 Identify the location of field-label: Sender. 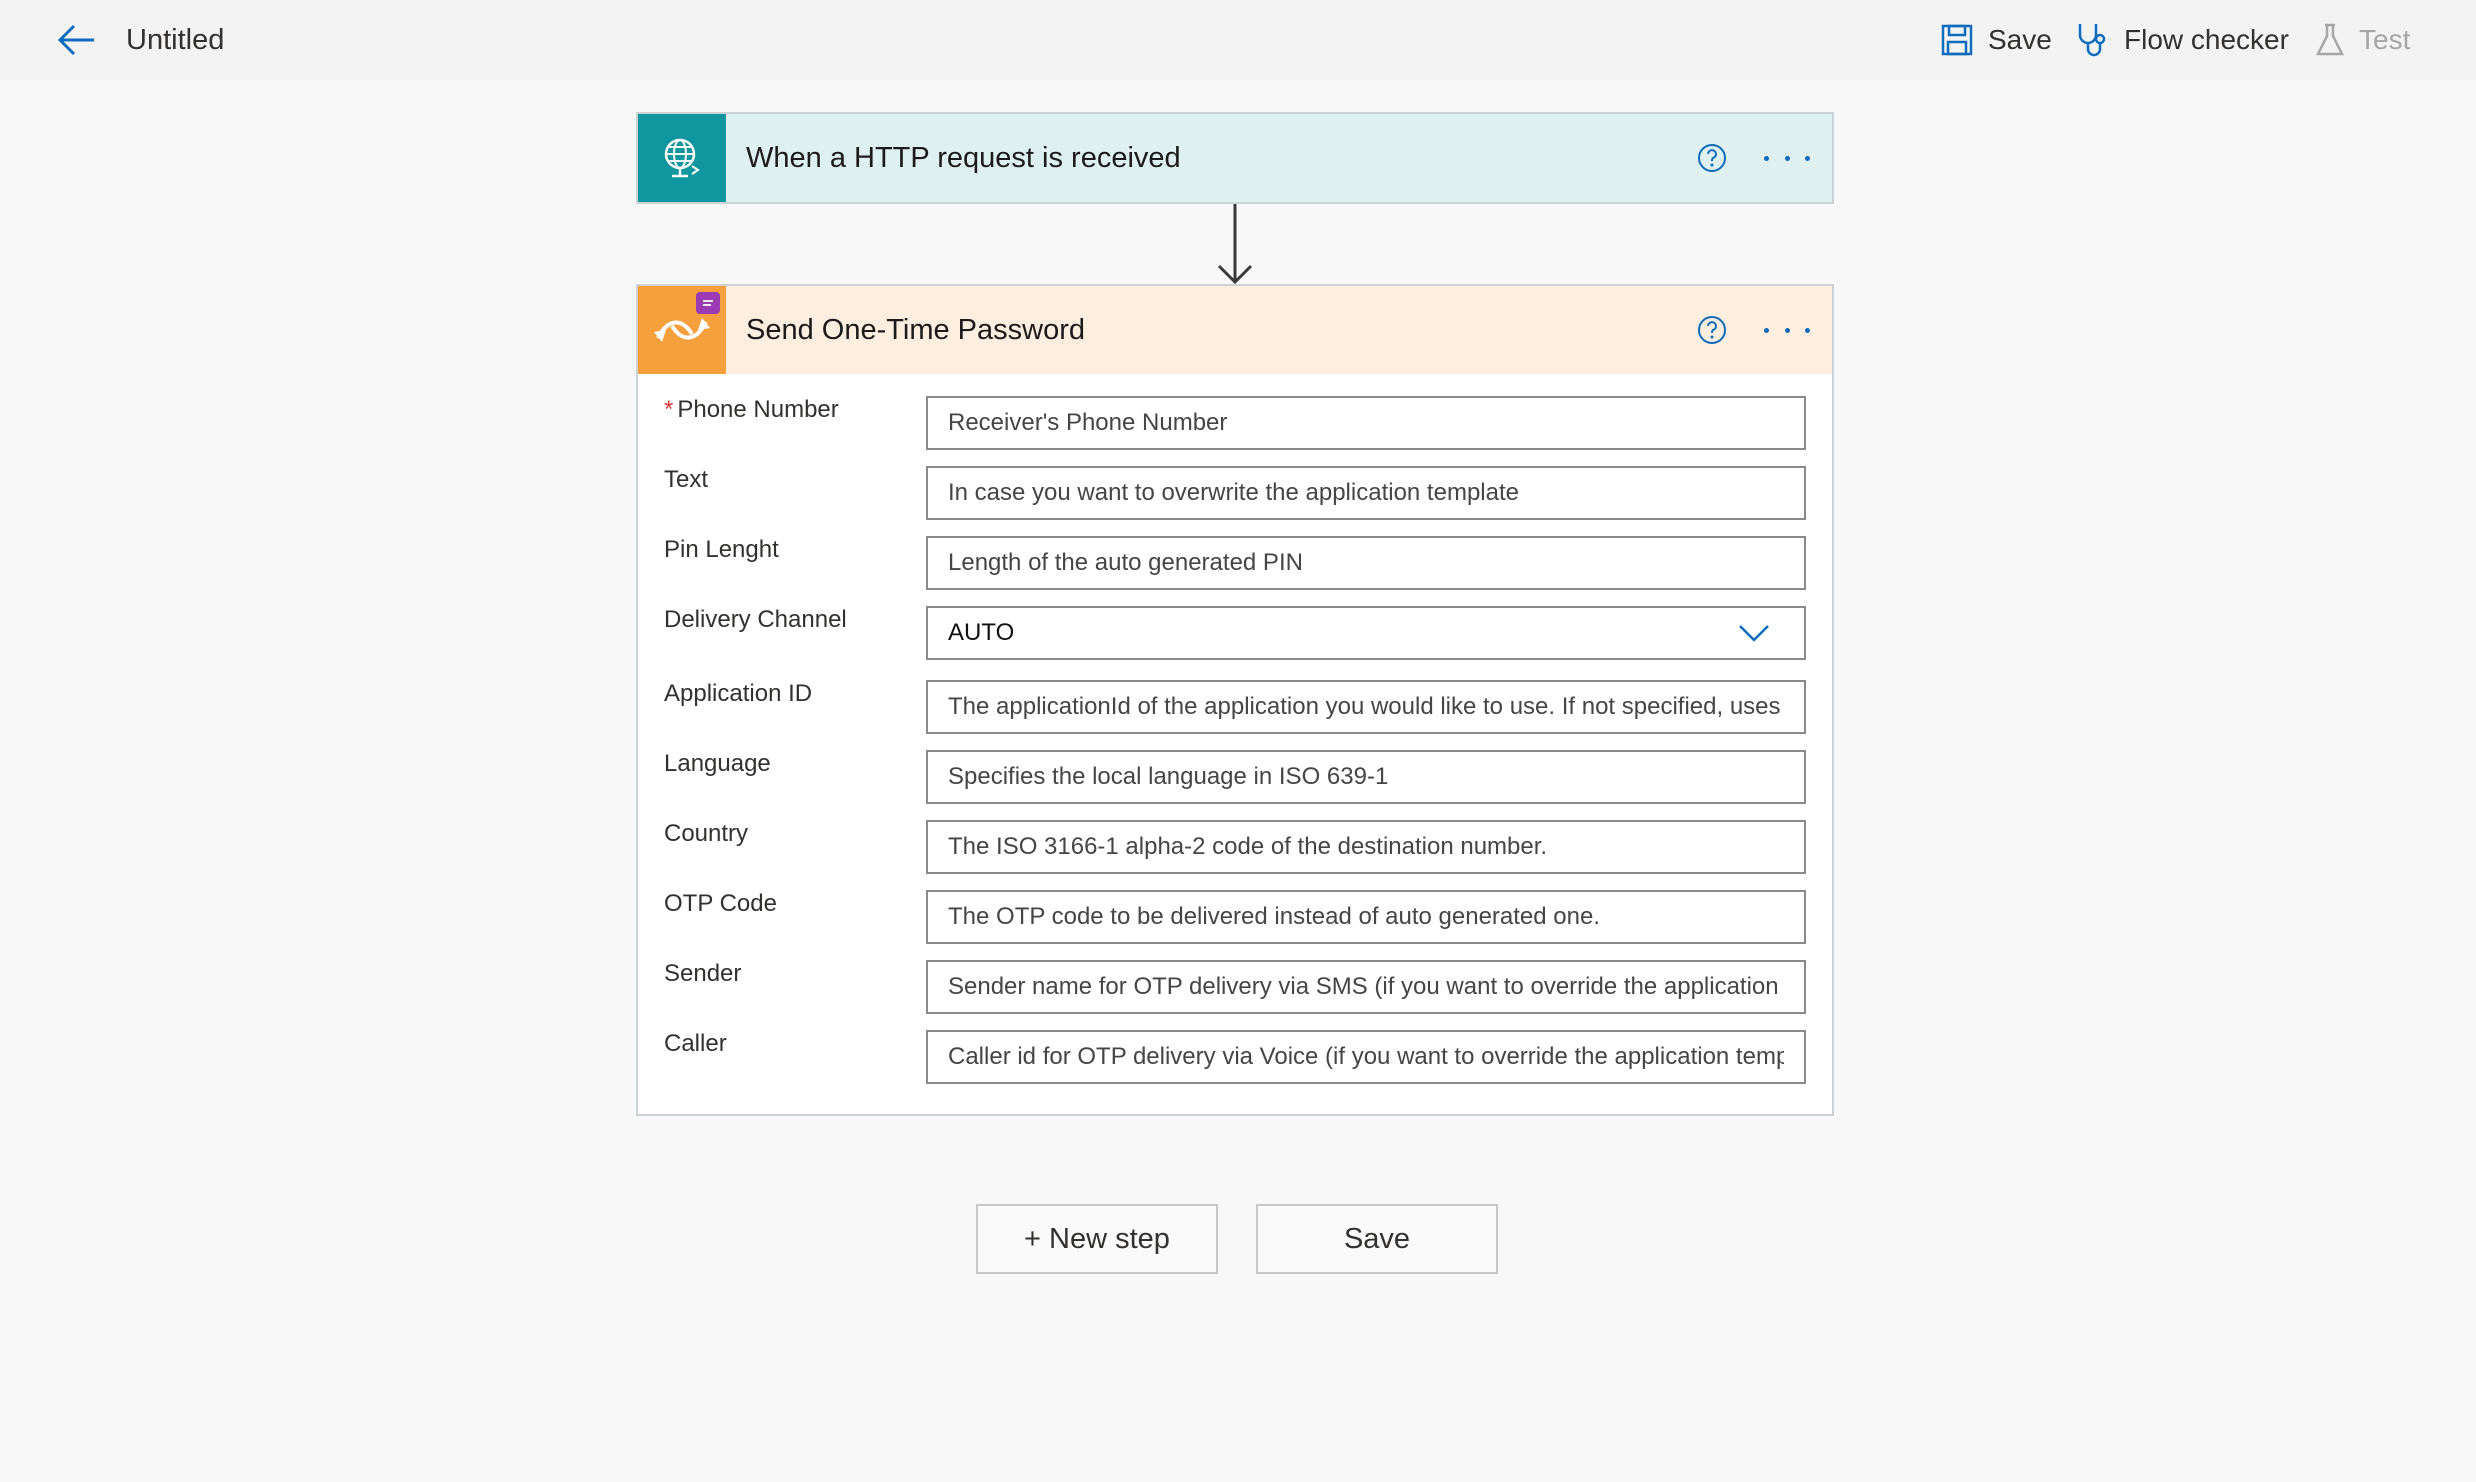
(703, 973).